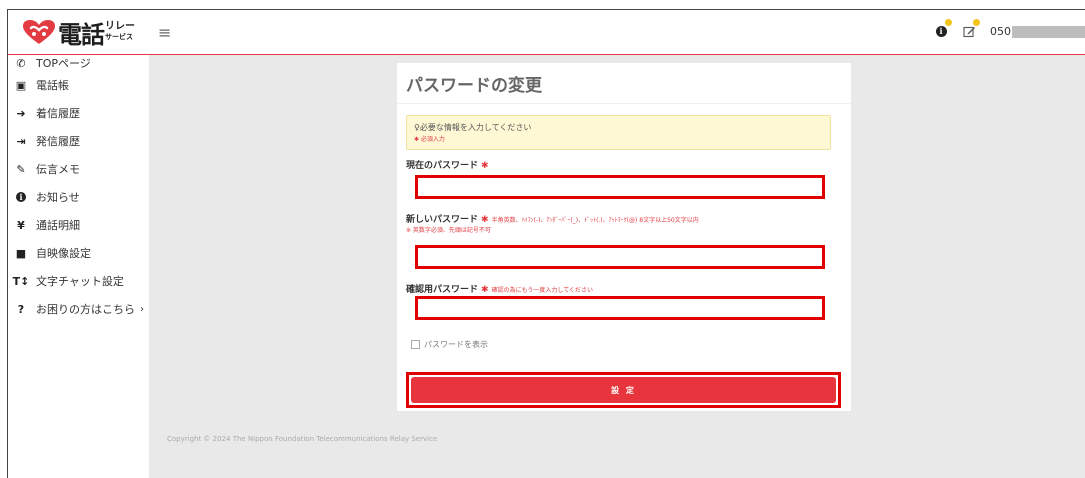 This screenshot has width=1085, height=478. I want to click on header-actions: i 050, so click(1008, 29).